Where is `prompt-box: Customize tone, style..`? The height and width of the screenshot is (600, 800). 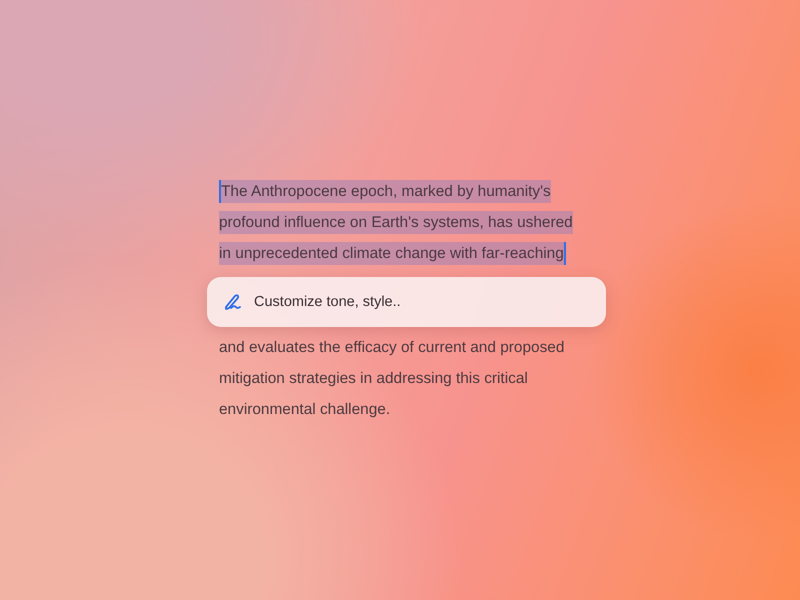
prompt-box: Customize tone, style.. is located at coordinates (406, 302).